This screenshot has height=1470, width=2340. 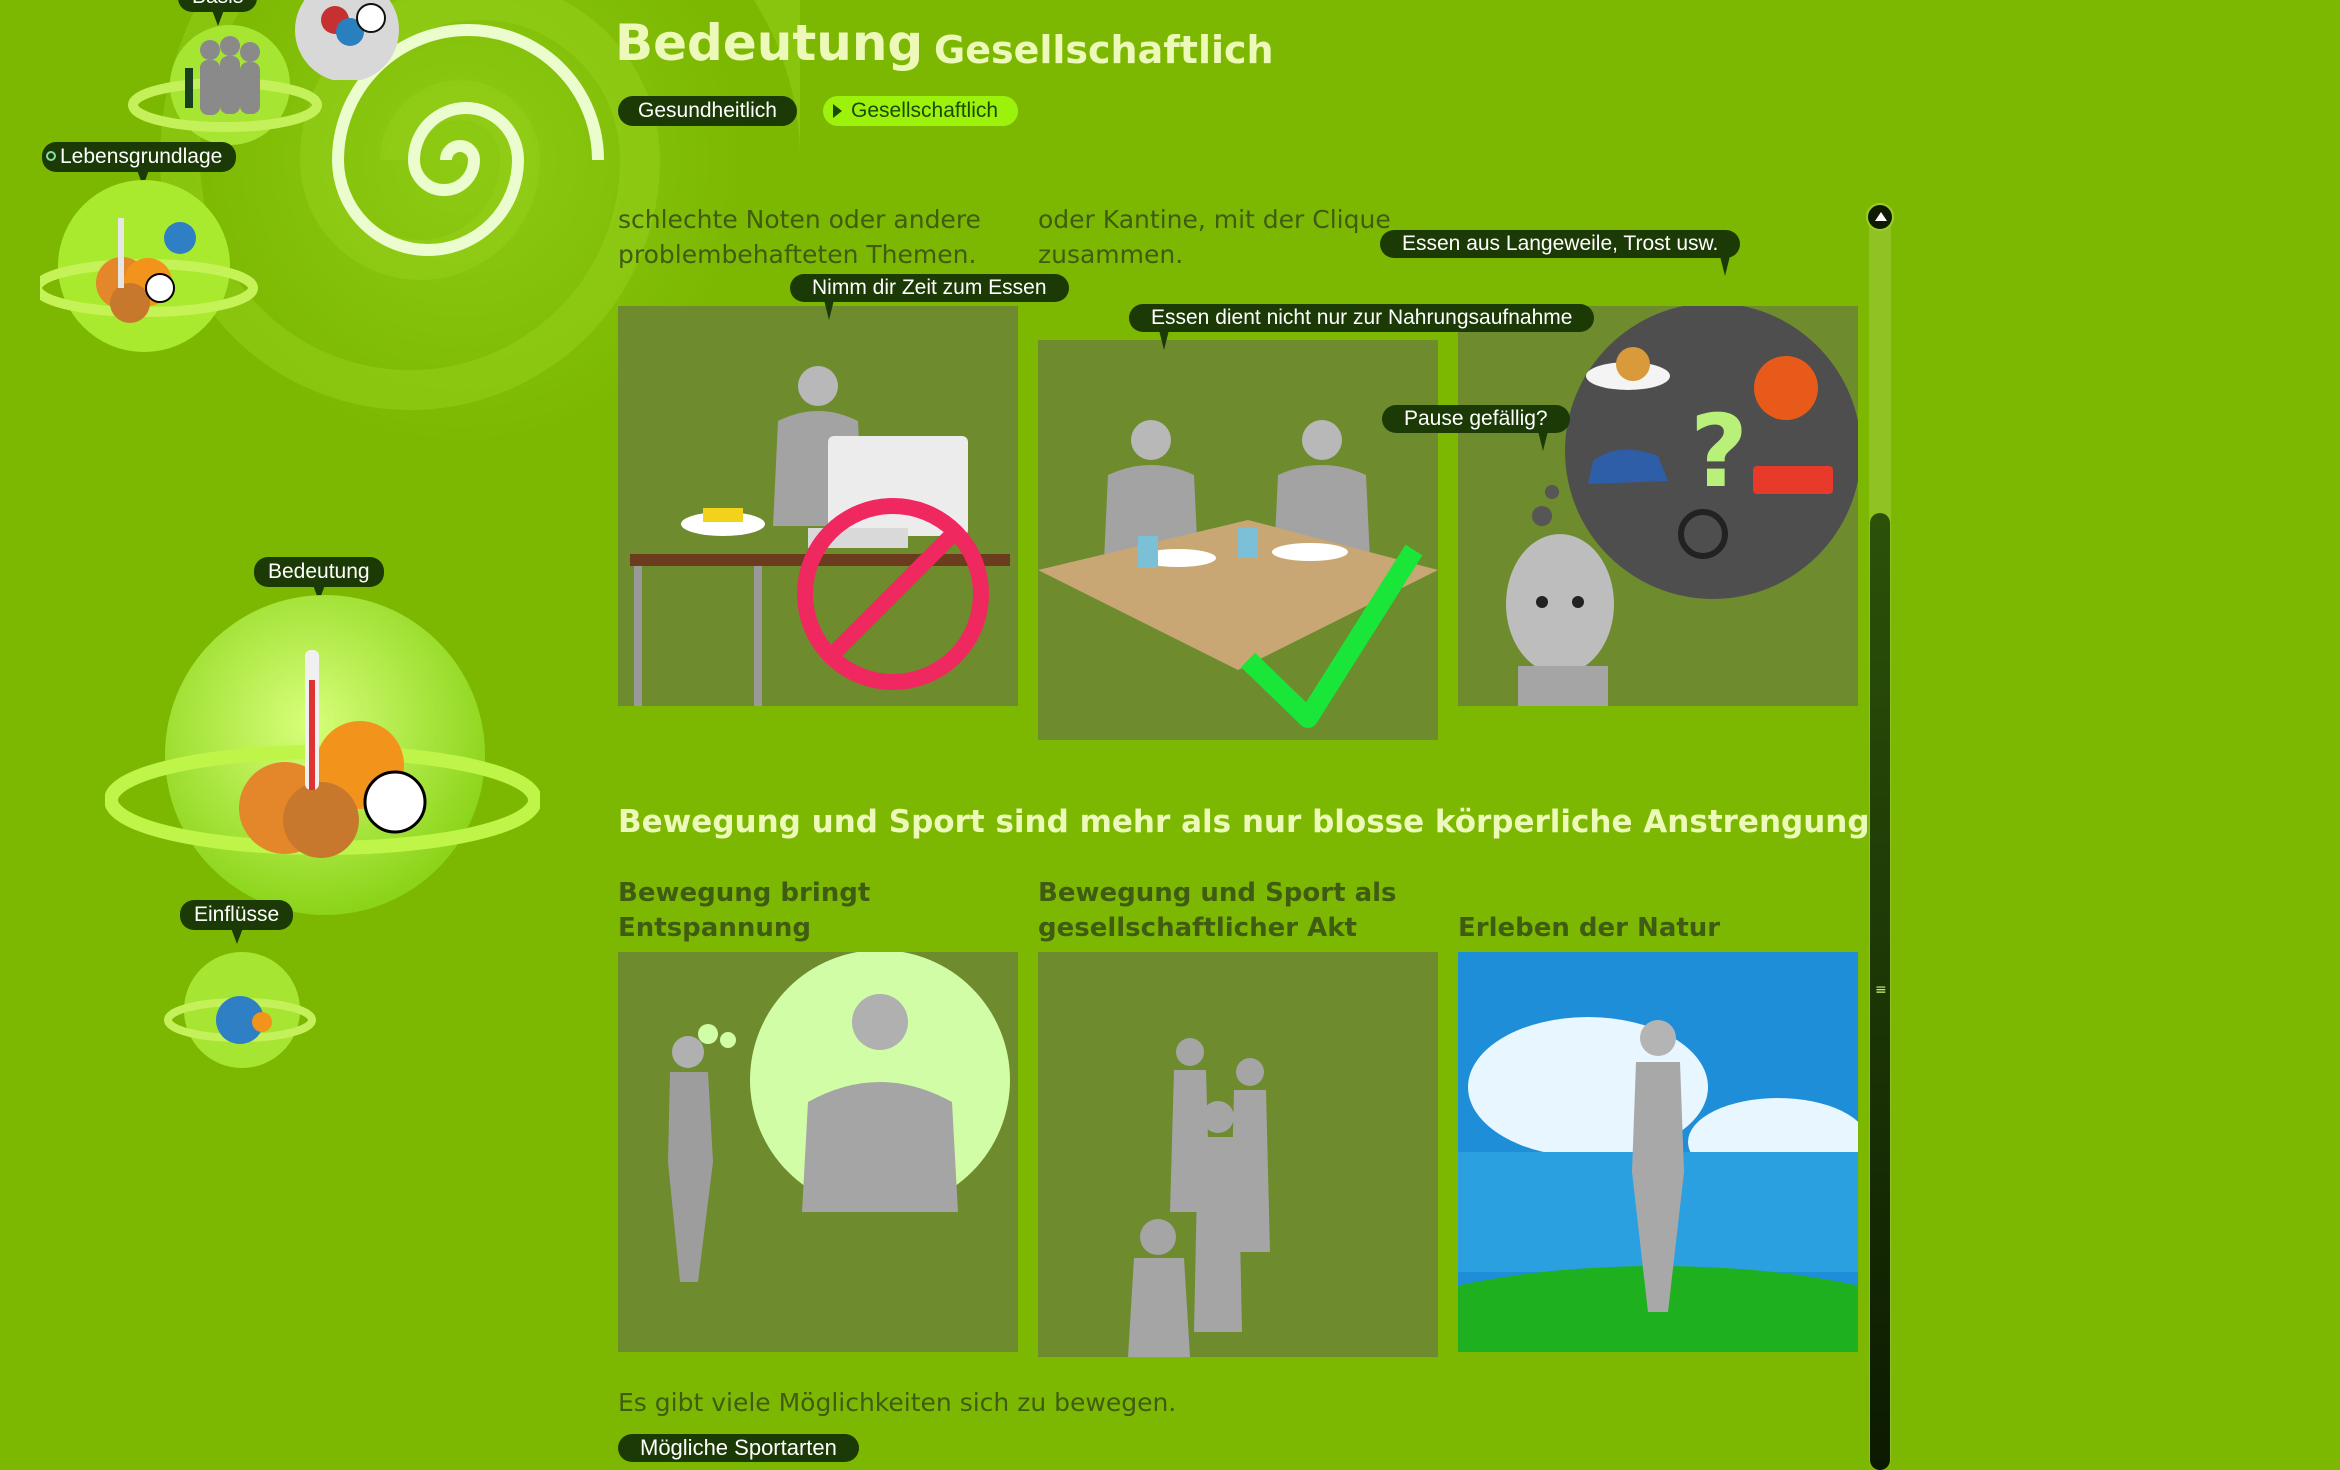 What do you see at coordinates (1476, 428) in the screenshot?
I see `speech-pause: Pause gefällig?` at bounding box center [1476, 428].